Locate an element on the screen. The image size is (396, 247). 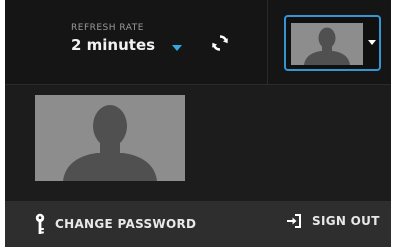
sign-out-icon is located at coordinates (294, 221).